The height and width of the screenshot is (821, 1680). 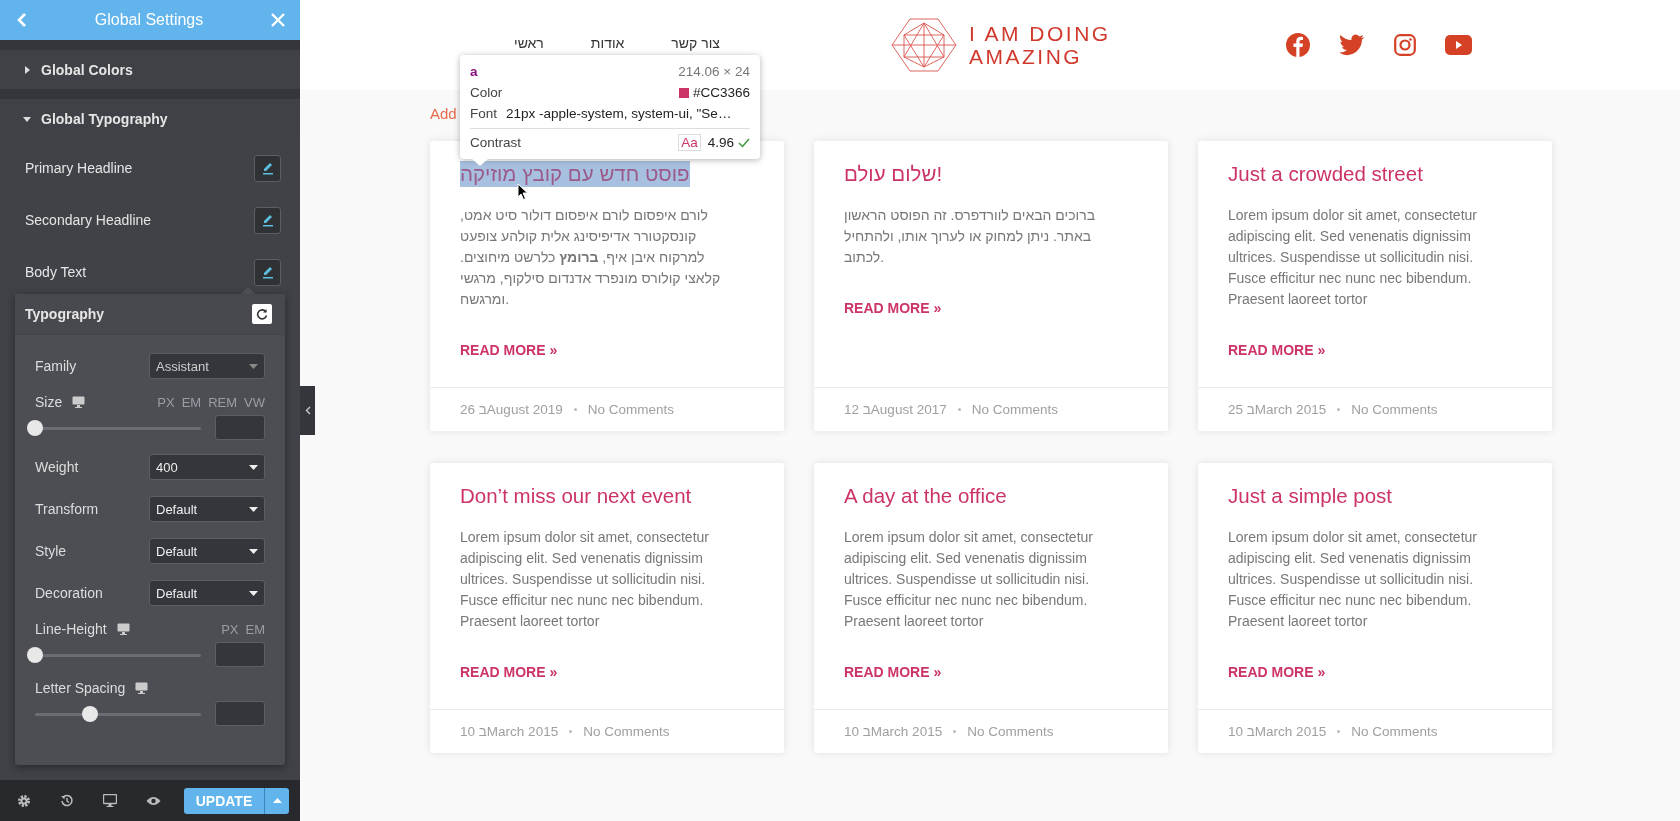 I want to click on property-label: Font, so click(x=483, y=113).